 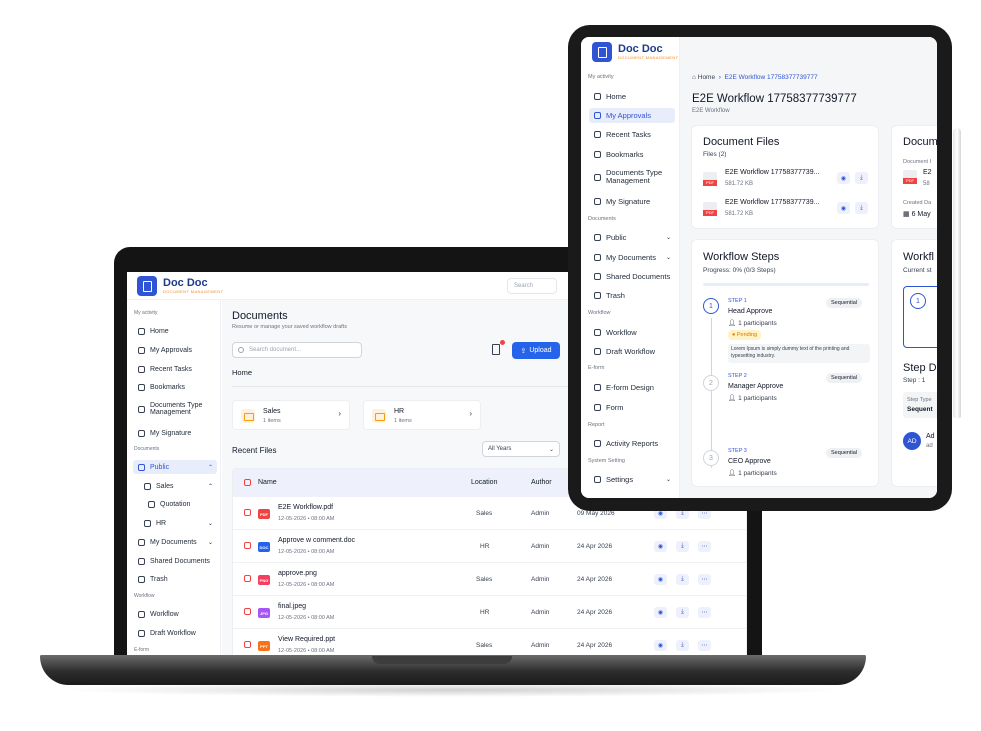 I want to click on sidebar-item-eform-design: E-form Design, so click(x=632, y=387).